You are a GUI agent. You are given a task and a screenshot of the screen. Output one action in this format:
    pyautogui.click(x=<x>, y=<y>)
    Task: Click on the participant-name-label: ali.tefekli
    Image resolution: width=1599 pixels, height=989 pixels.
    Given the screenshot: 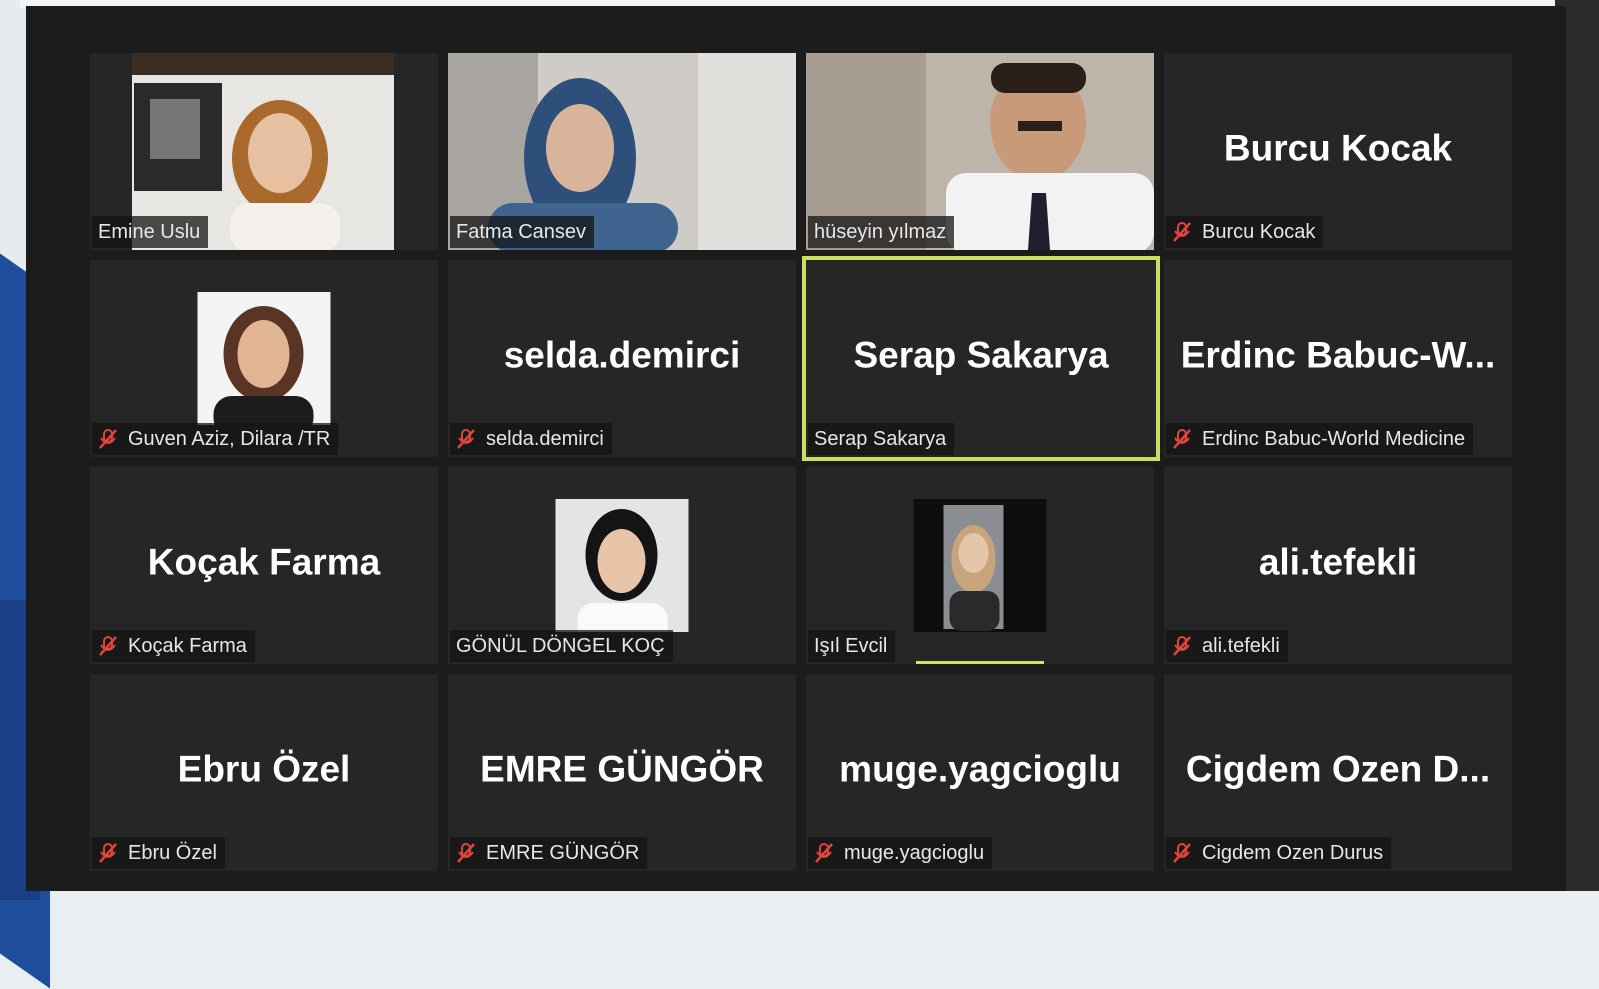 What is the action you would take?
    pyautogui.click(x=1227, y=646)
    